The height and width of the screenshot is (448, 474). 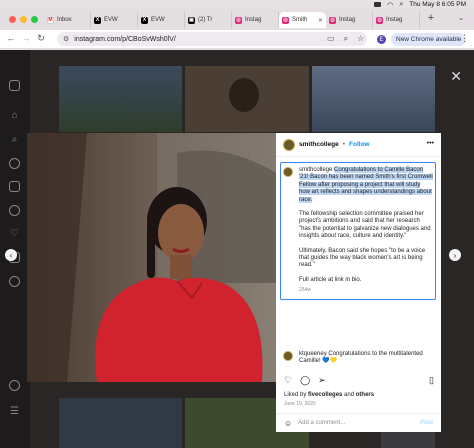 I want to click on tab-favicon-icon: ▣, so click(x=191, y=20).